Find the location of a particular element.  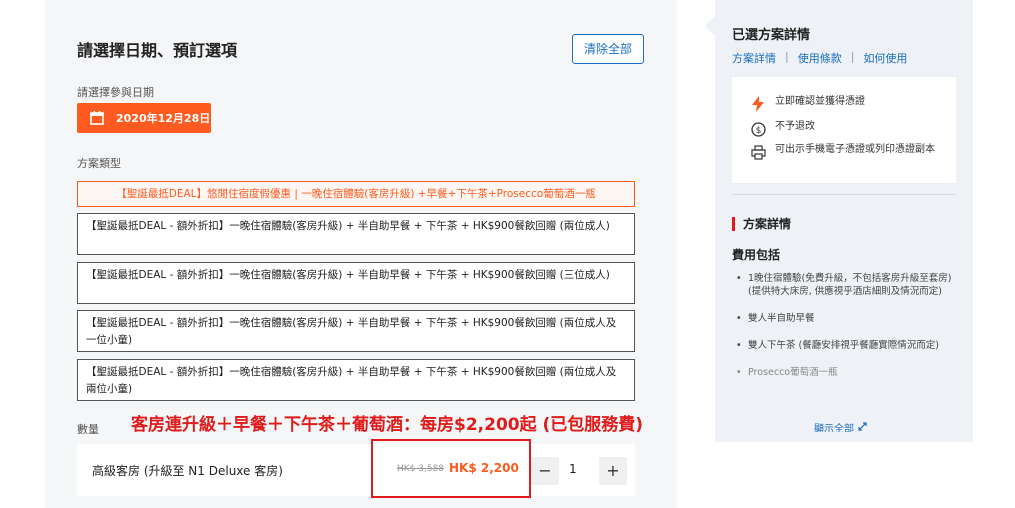

plan-type-label: 方案類型 is located at coordinates (99, 163).